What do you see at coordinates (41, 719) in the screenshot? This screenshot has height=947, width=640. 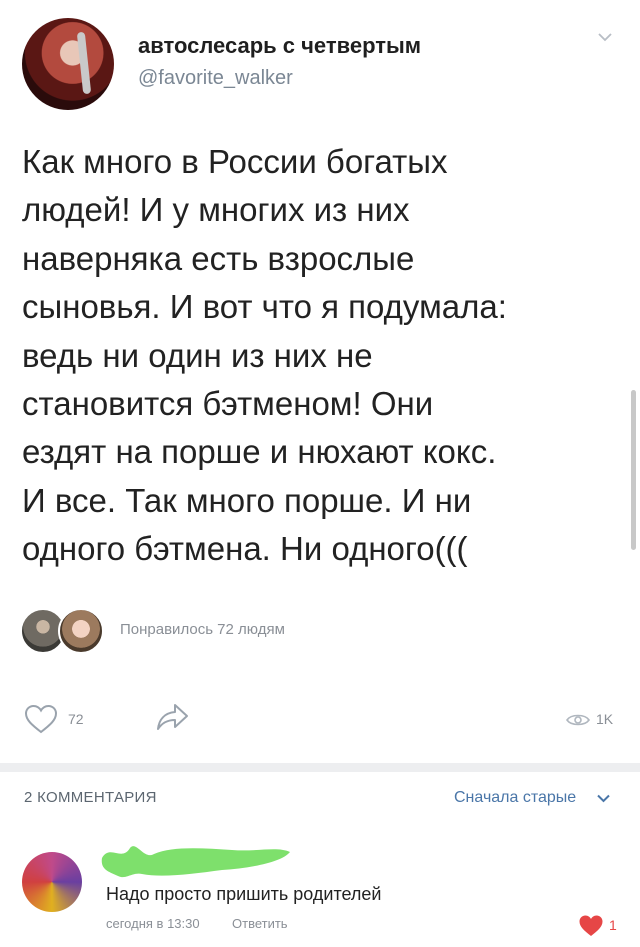 I see `heart-outline-icon` at bounding box center [41, 719].